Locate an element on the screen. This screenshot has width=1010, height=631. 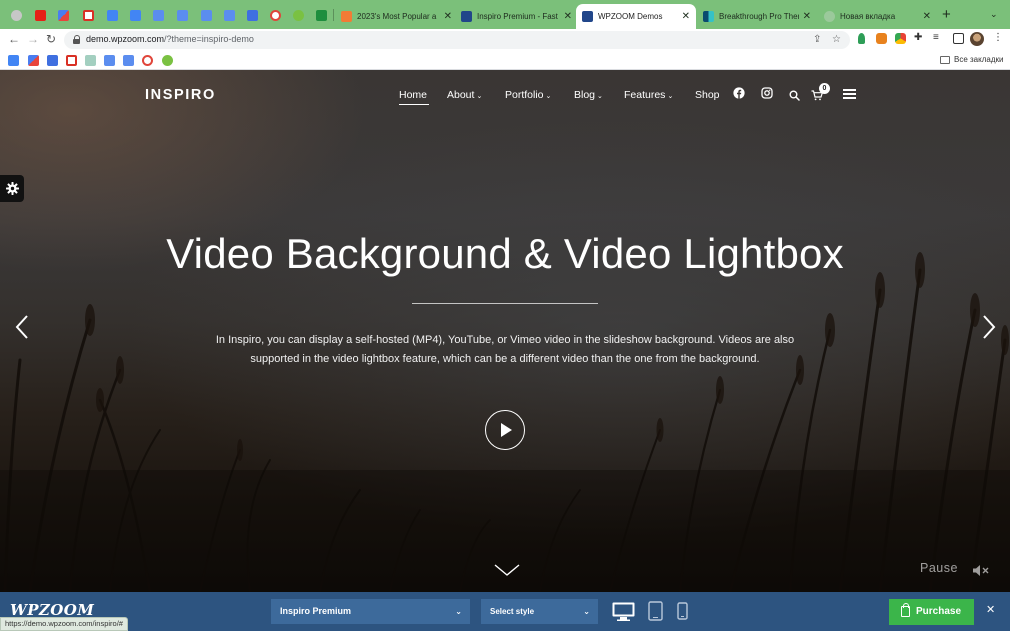
all-bookmarks: Все закладки is located at coordinates (971, 59).